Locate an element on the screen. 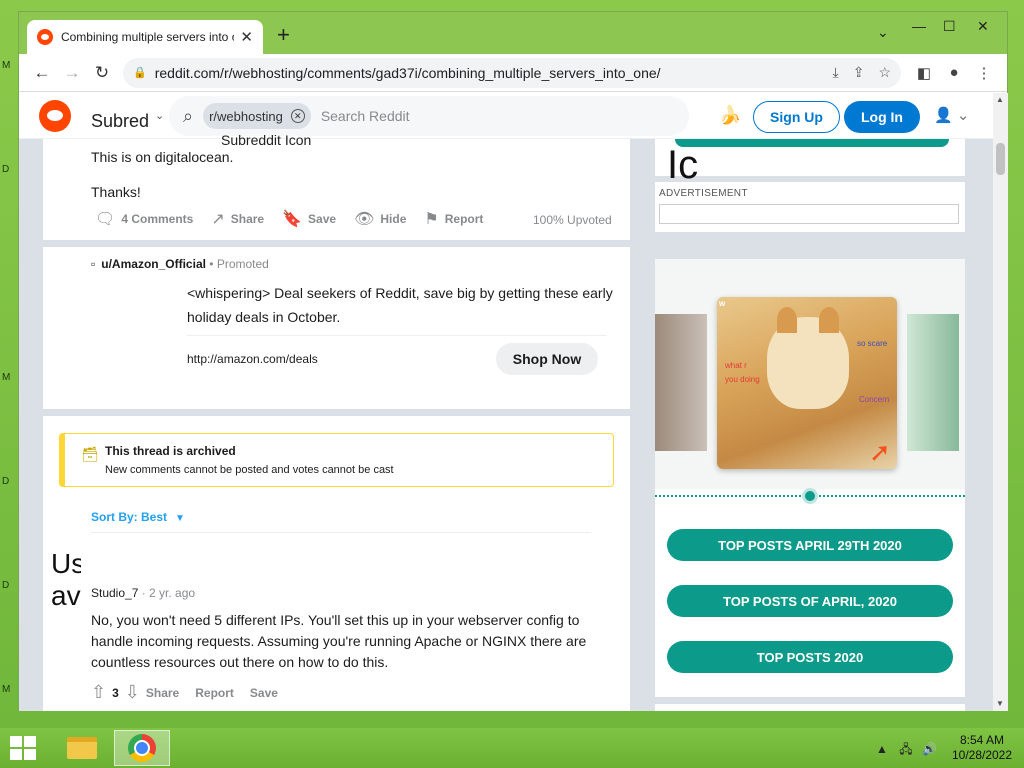 The width and height of the screenshot is (1024, 768). chrome-icon is located at coordinates (142, 748).